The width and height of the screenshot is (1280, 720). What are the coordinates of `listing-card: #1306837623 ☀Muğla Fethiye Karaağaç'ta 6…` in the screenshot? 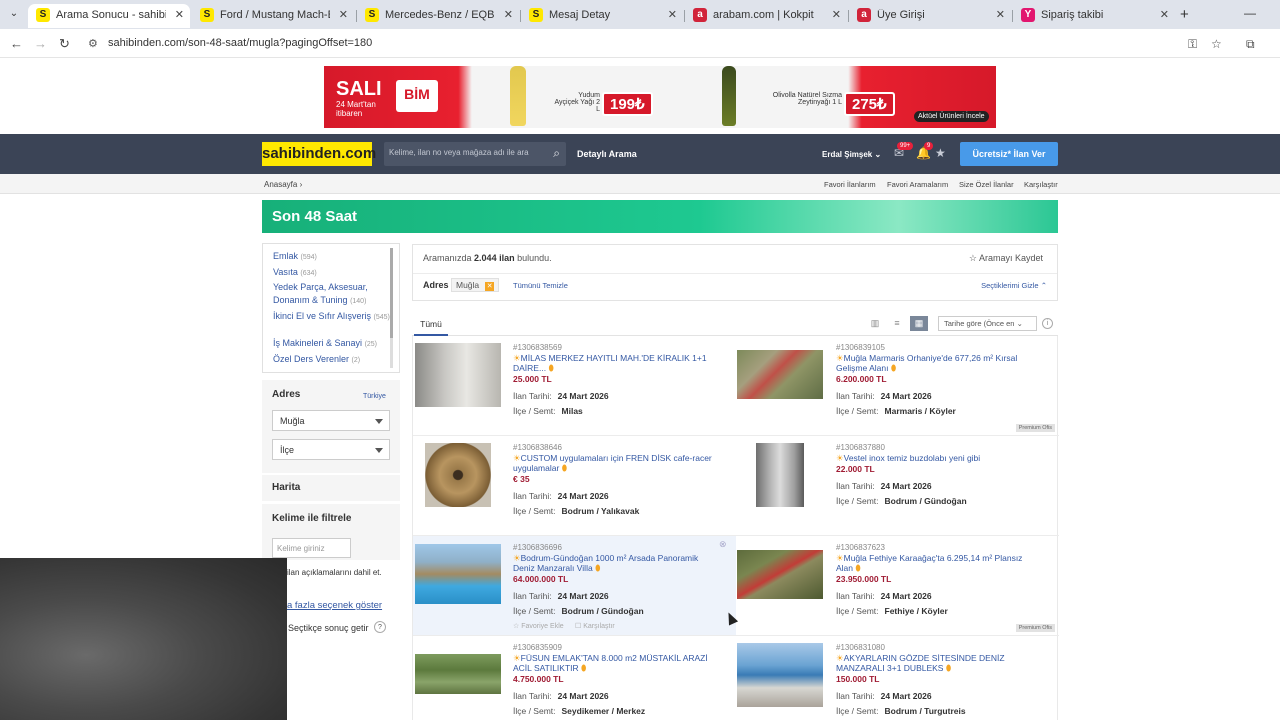 It's located at (897, 586).